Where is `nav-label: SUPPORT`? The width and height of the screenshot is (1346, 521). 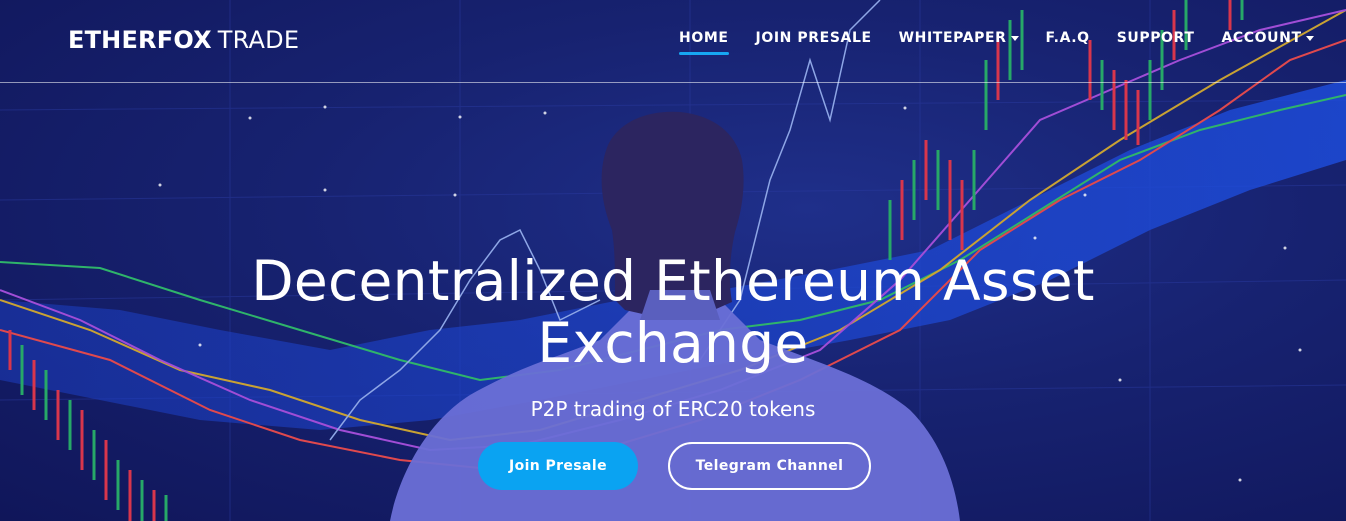
nav-label: SUPPORT is located at coordinates (1155, 38).